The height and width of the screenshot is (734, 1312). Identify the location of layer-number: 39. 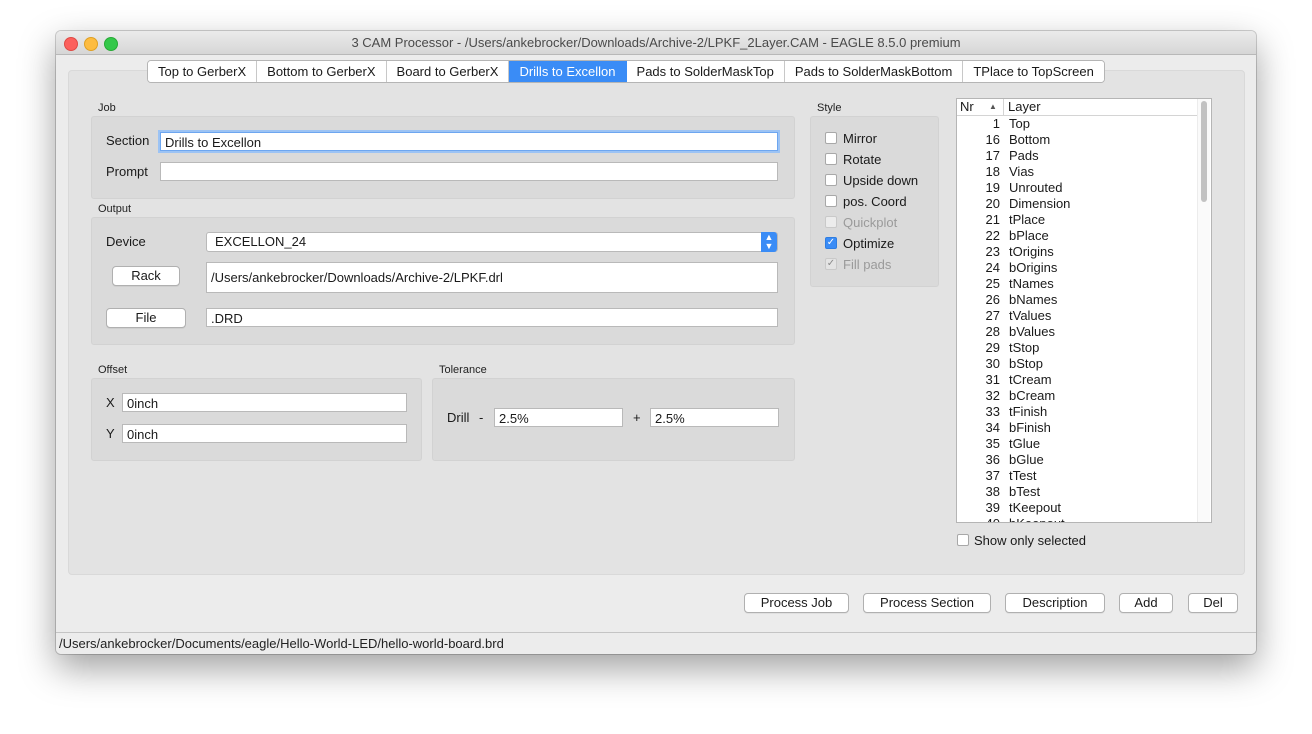
(992, 507).